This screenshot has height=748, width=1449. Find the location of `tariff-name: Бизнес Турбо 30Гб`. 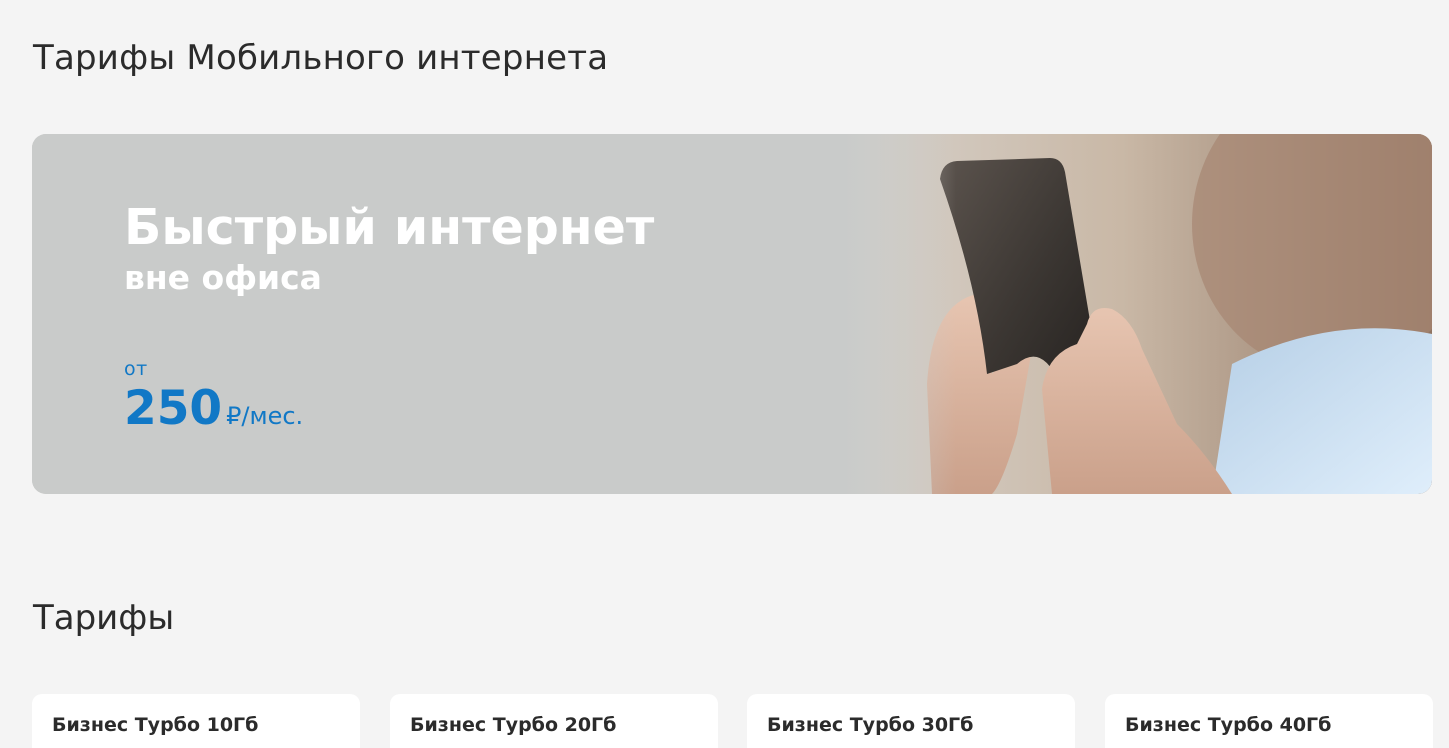

tariff-name: Бизнес Турбо 30Гб is located at coordinates (870, 725).